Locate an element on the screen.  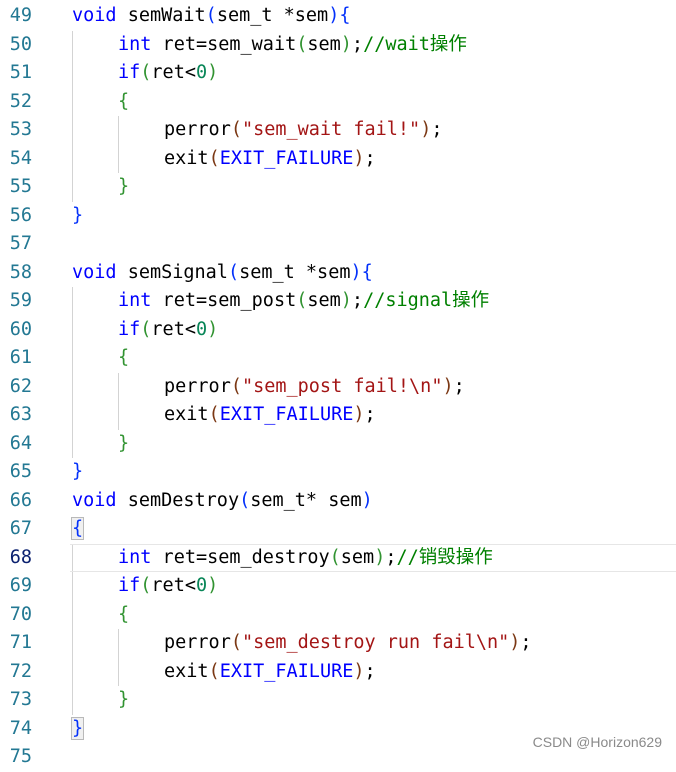
line-number: 50 is located at coordinates (20, 44).